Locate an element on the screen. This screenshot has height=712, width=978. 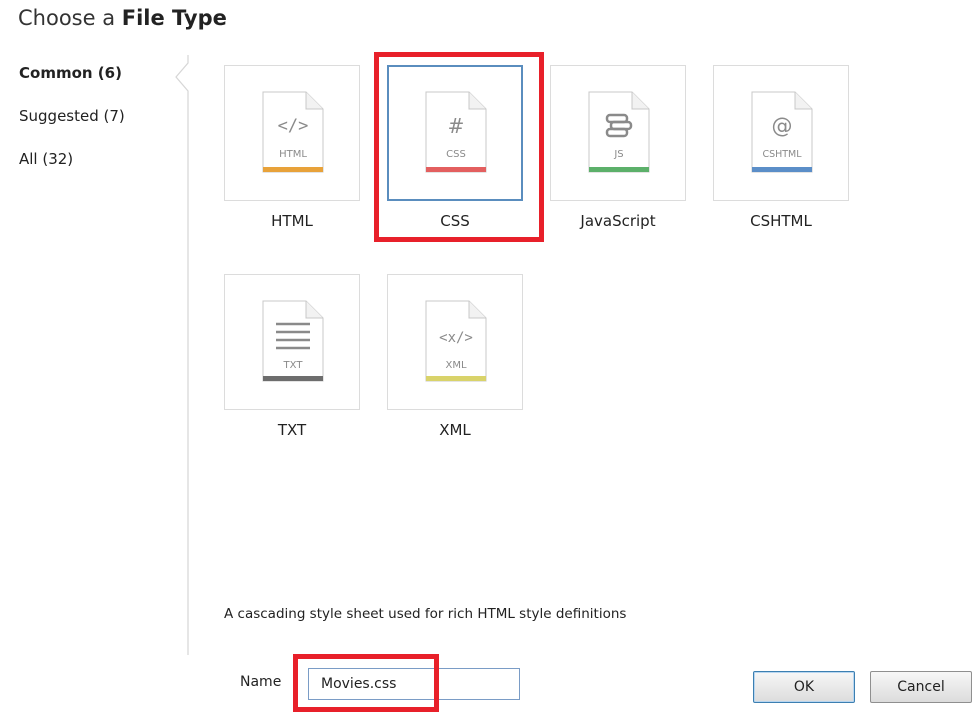
category-all: All (32) is located at coordinates (99, 159).